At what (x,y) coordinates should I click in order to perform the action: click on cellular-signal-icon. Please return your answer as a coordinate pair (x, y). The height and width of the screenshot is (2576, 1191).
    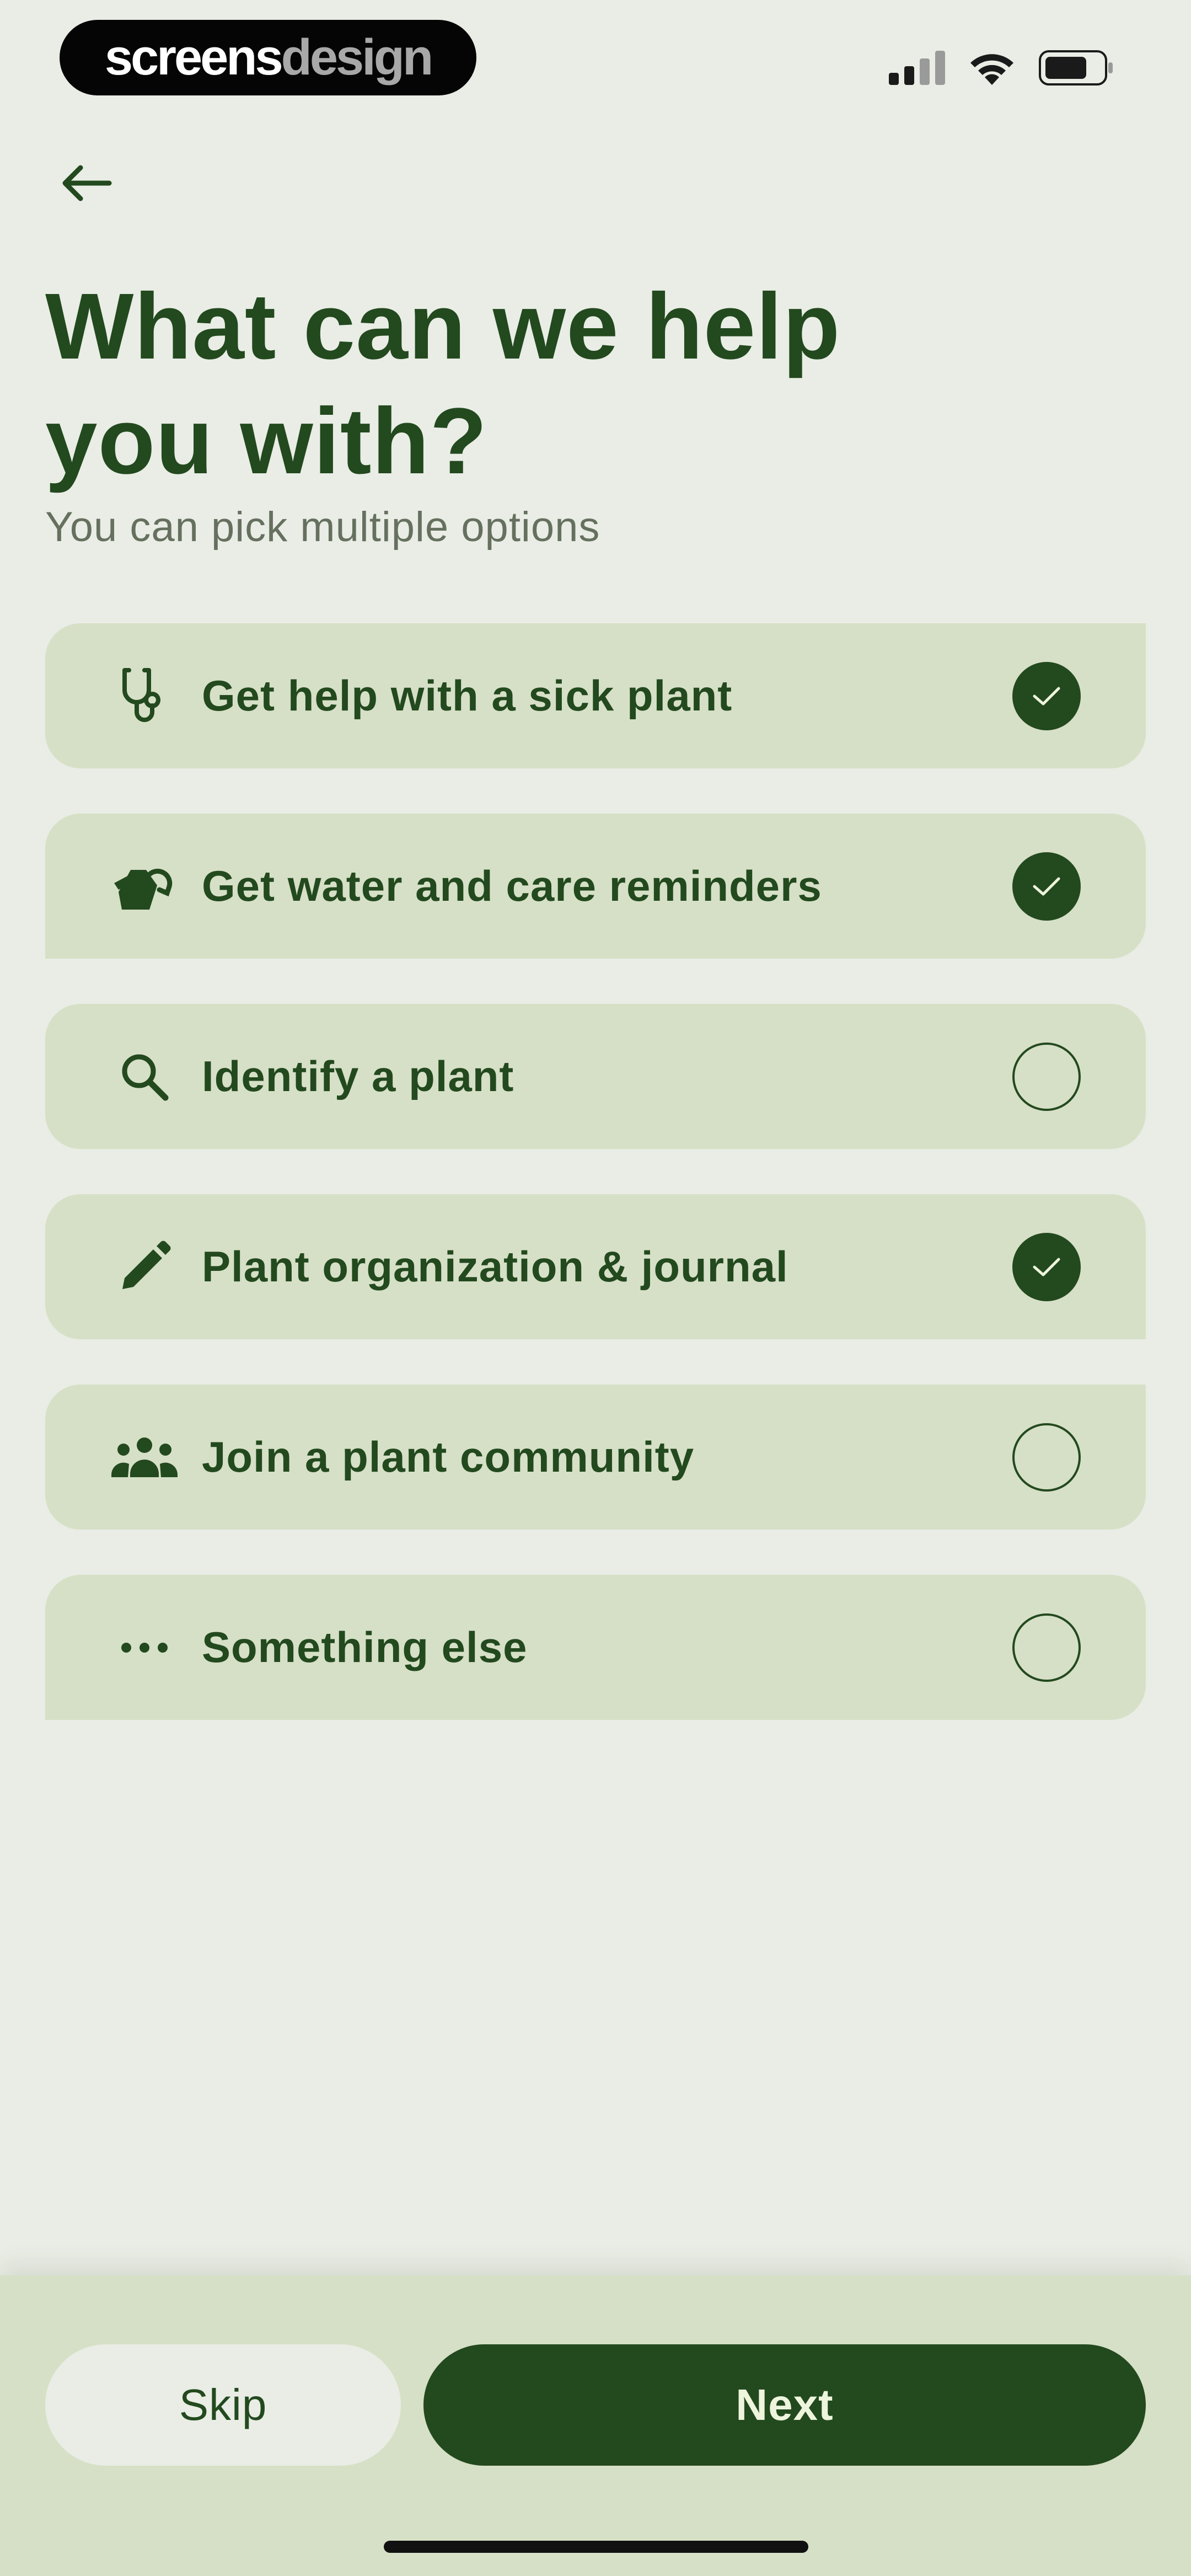
    Looking at the image, I should click on (917, 68).